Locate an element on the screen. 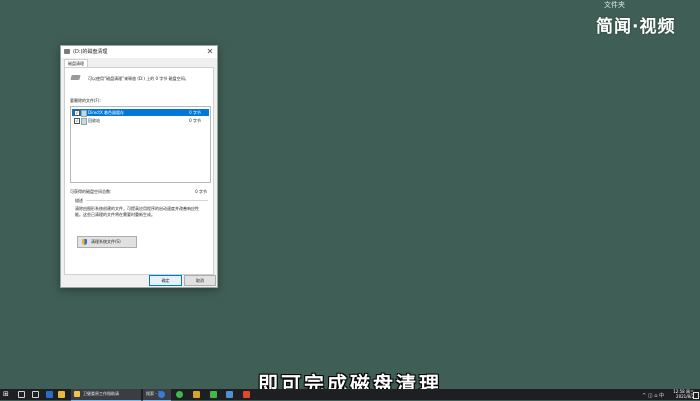 Image resolution: width=700 pixels, height=401 pixels. folder-icon is located at coordinates (77, 394).